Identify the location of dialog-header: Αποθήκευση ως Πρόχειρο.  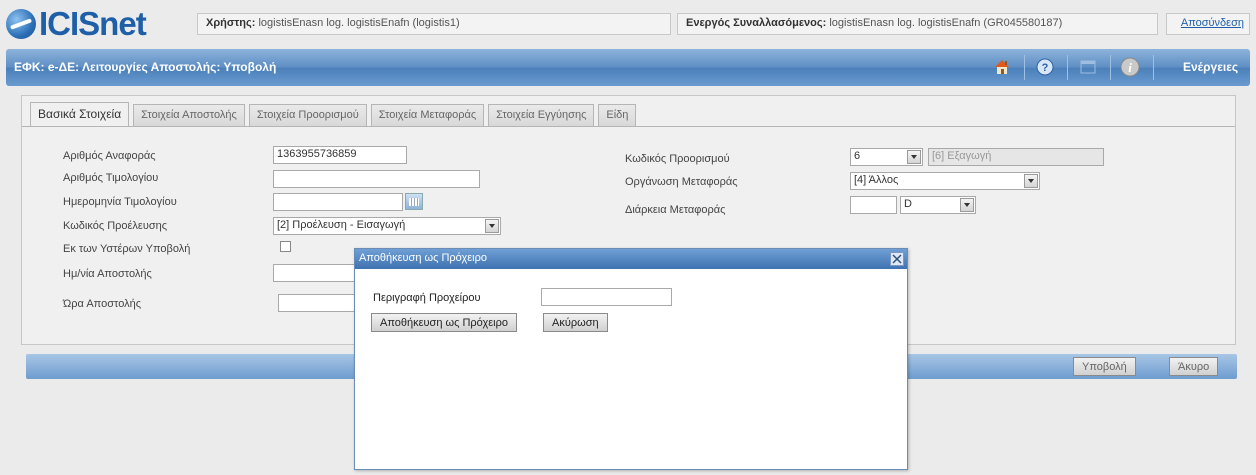
(631, 259).